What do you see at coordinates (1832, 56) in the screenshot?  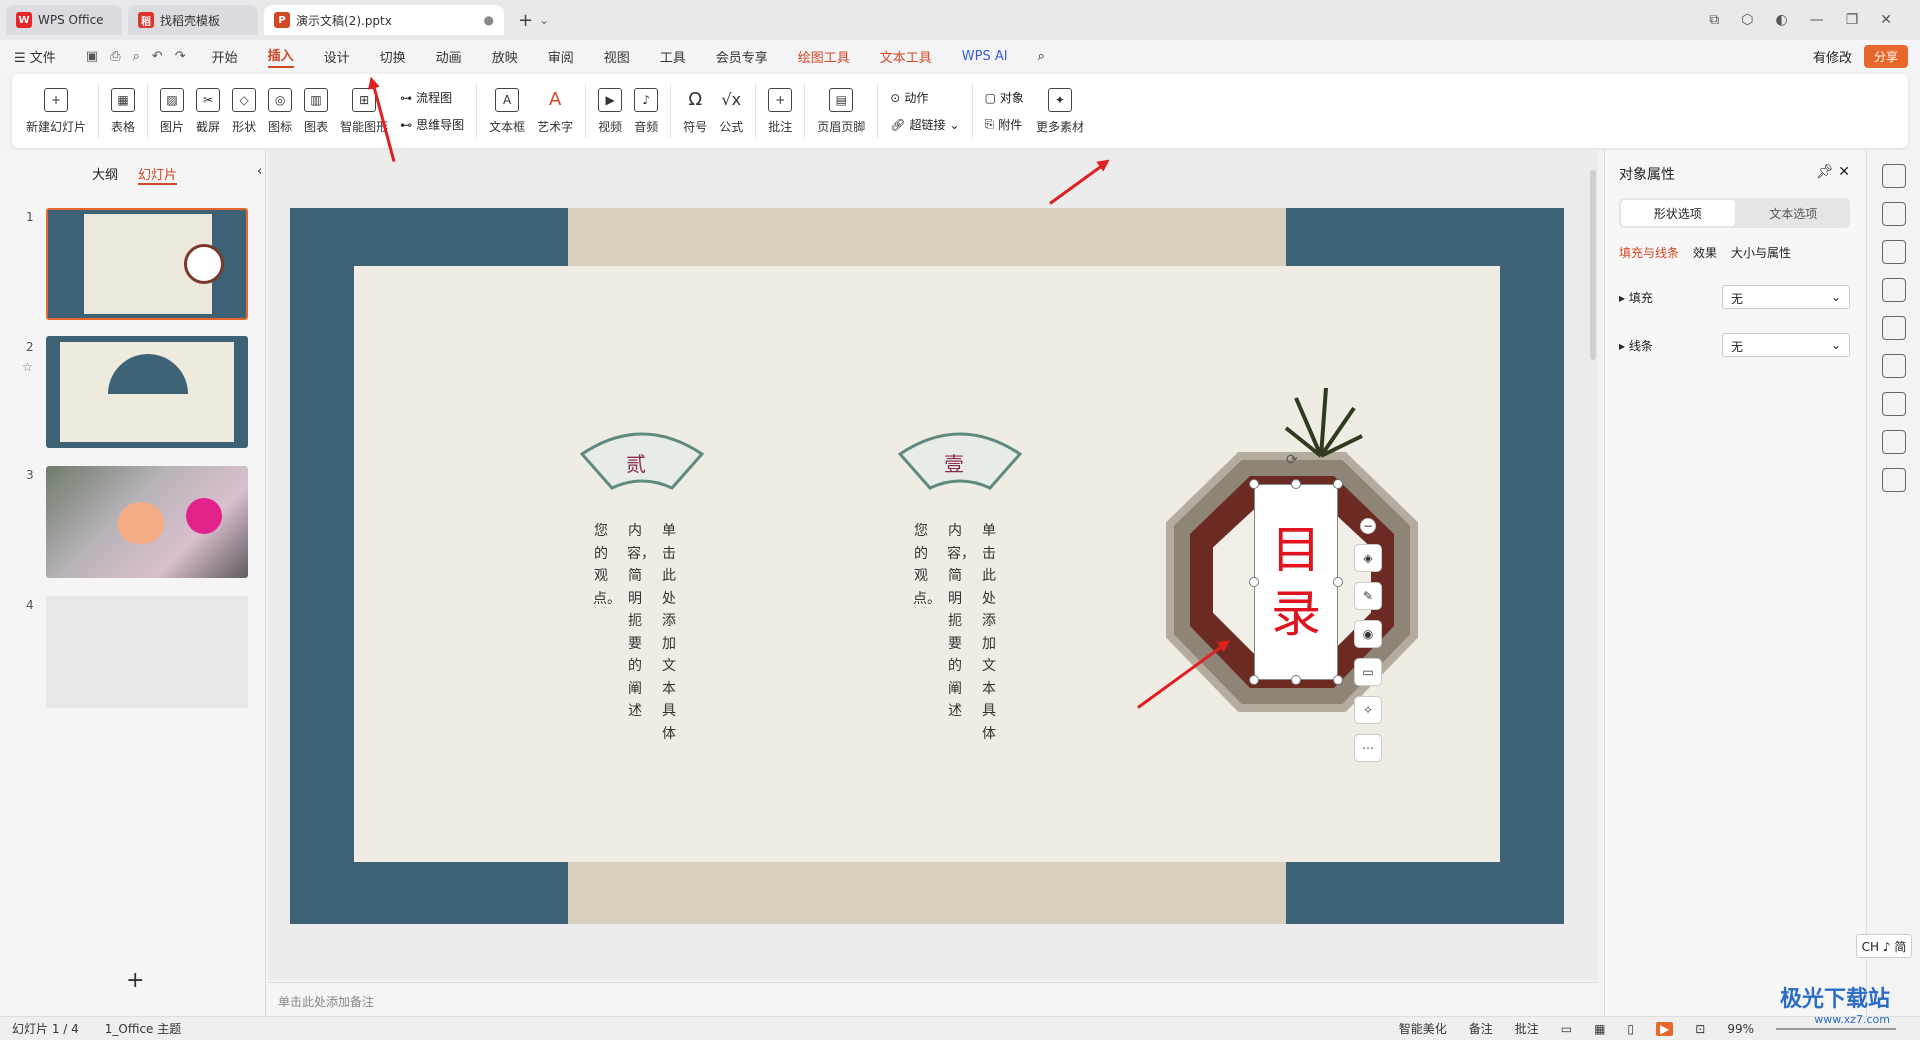 I see `modified-label: 有修改` at bounding box center [1832, 56].